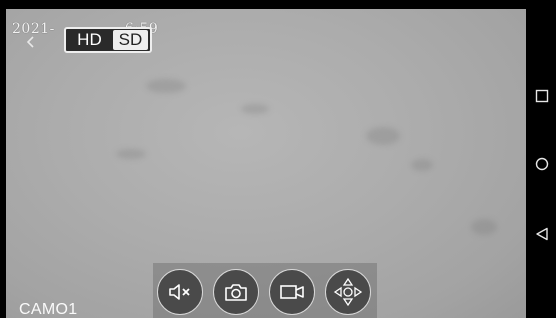 This screenshot has height=318, width=556. I want to click on home-button, so click(542, 164).